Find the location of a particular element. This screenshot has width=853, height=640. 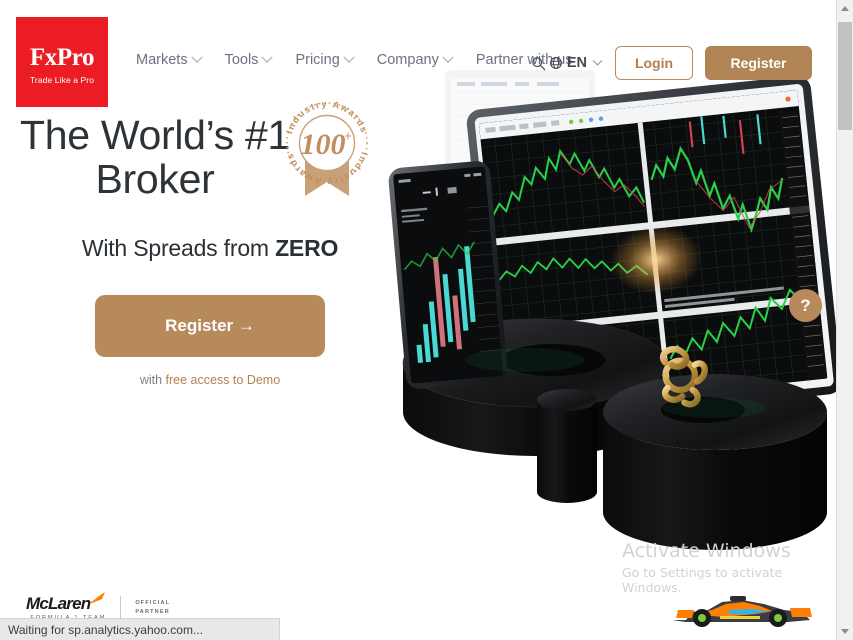

nav-item-company: Company is located at coordinates (415, 59).